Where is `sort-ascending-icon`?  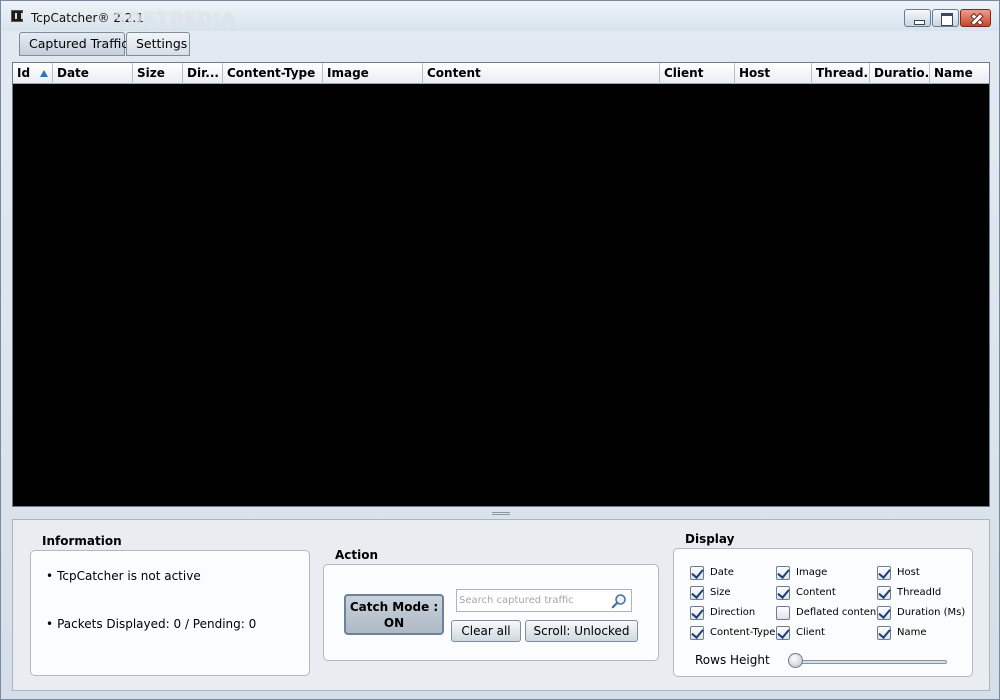
sort-ascending-icon is located at coordinates (44, 73).